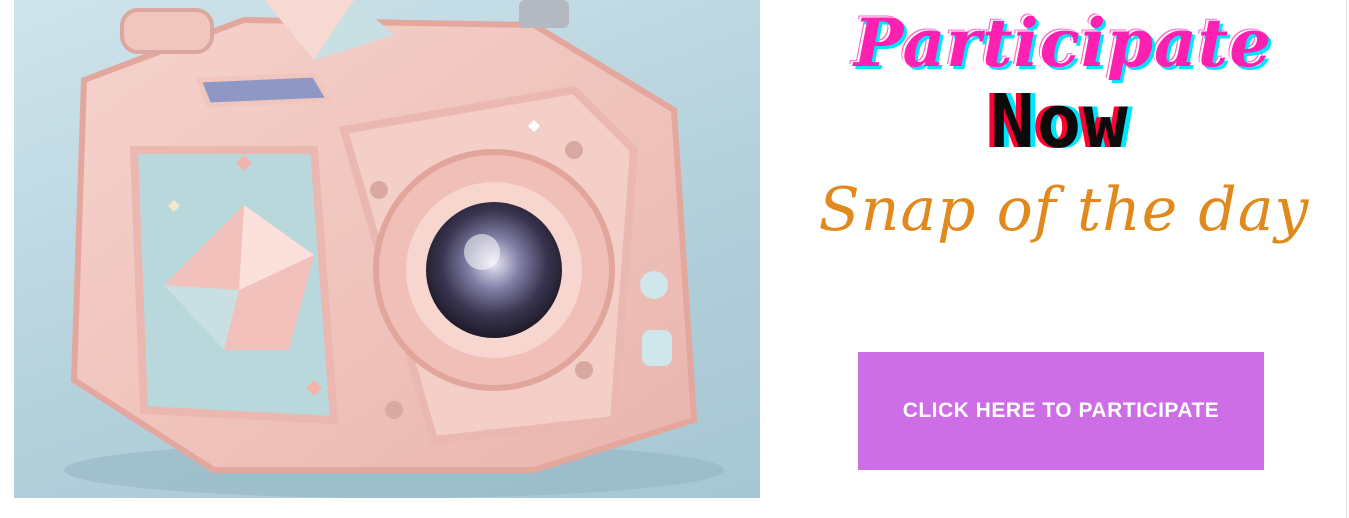 This screenshot has width=1349, height=518. Describe the element at coordinates (1061, 411) in the screenshot. I see `participate-button: CLICK HERE TO PARTICIPATE` at that location.